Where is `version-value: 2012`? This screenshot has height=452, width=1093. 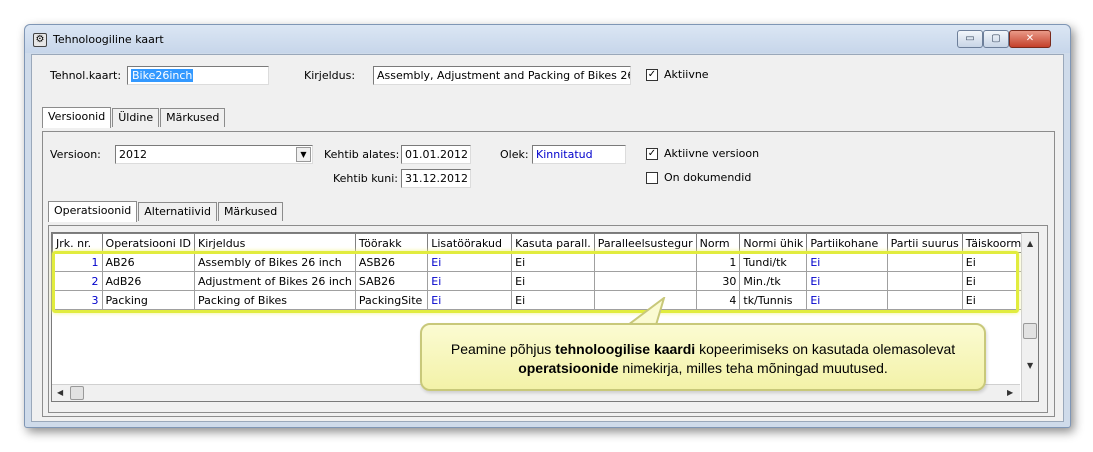 version-value: 2012 is located at coordinates (133, 154).